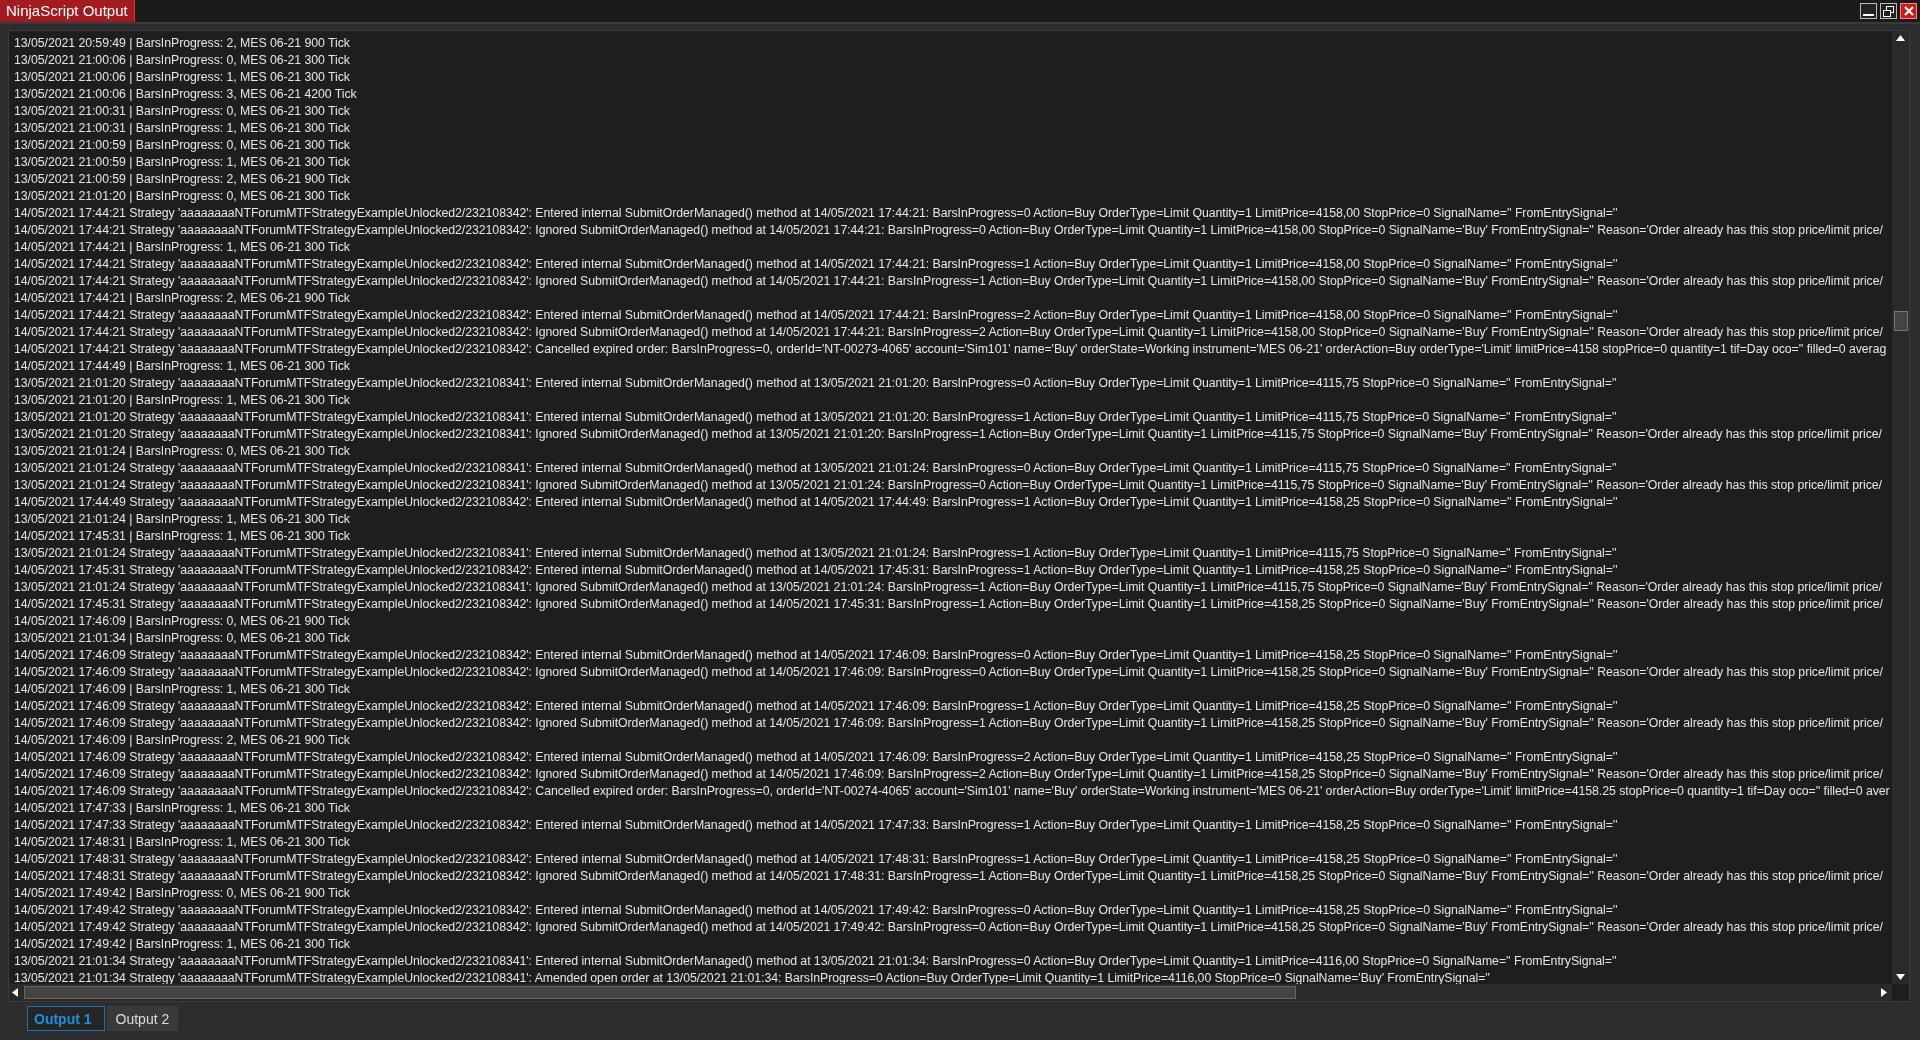  Describe the element at coordinates (948, 230) in the screenshot. I see `log-line: 14/05/2021 17:44:21 Strategy 'aaaaaaaaNTForumMTFStrategyExampleUnlocked2/232108342': Ignored SubmitOrderManaged() method at 14/05/2021 17:44:21: BarsInProgress=0 Action=Buy OrderType=Limit Quantity=1 LimitPrice=4158,00 StopPrice=0 SignalName='Buy' FromEntrySignal='' Reason='Order already has this stop price/limit price/` at that location.